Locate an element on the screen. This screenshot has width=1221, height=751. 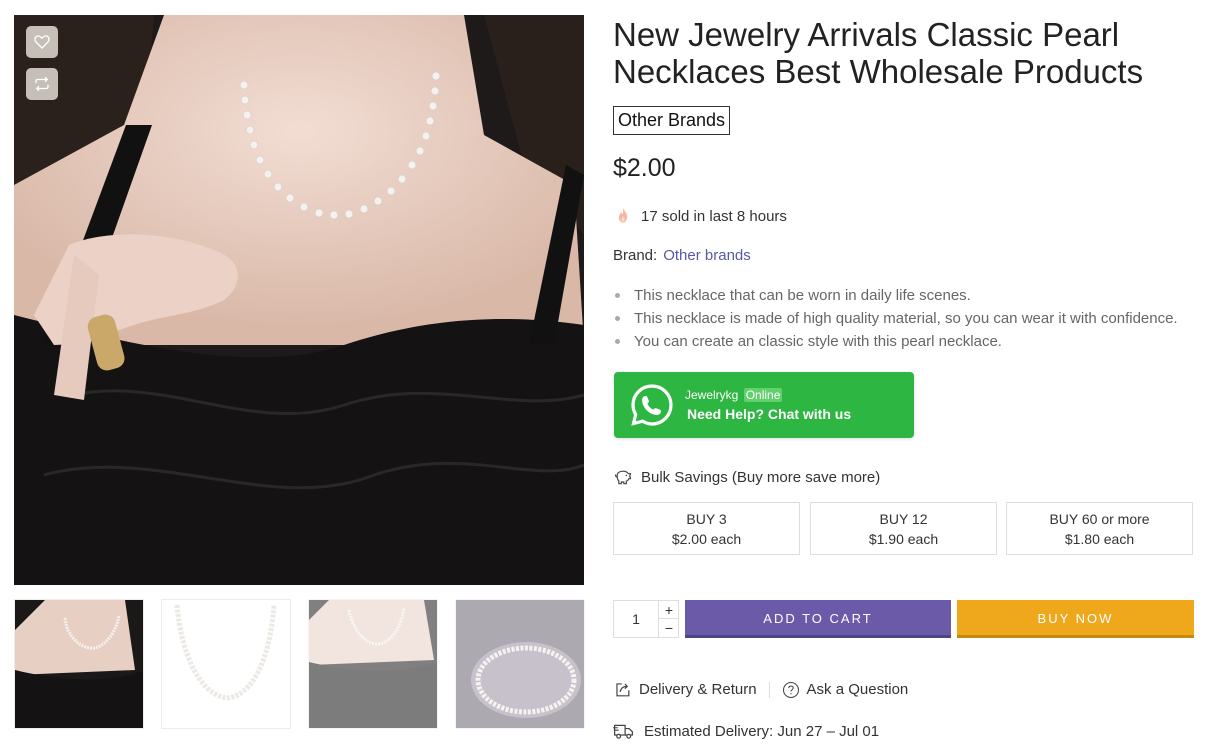
brand-link: Other brands is located at coordinates (707, 255).